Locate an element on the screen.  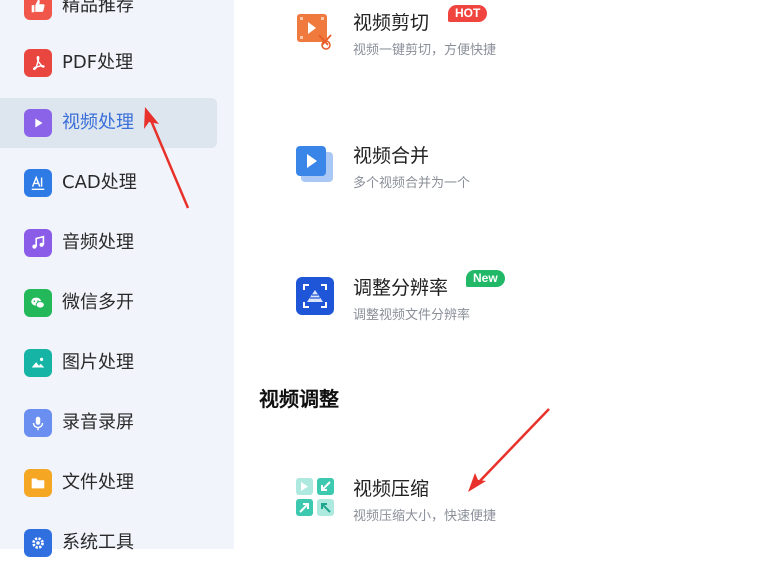
video-cut-icon is located at coordinates (314, 32).